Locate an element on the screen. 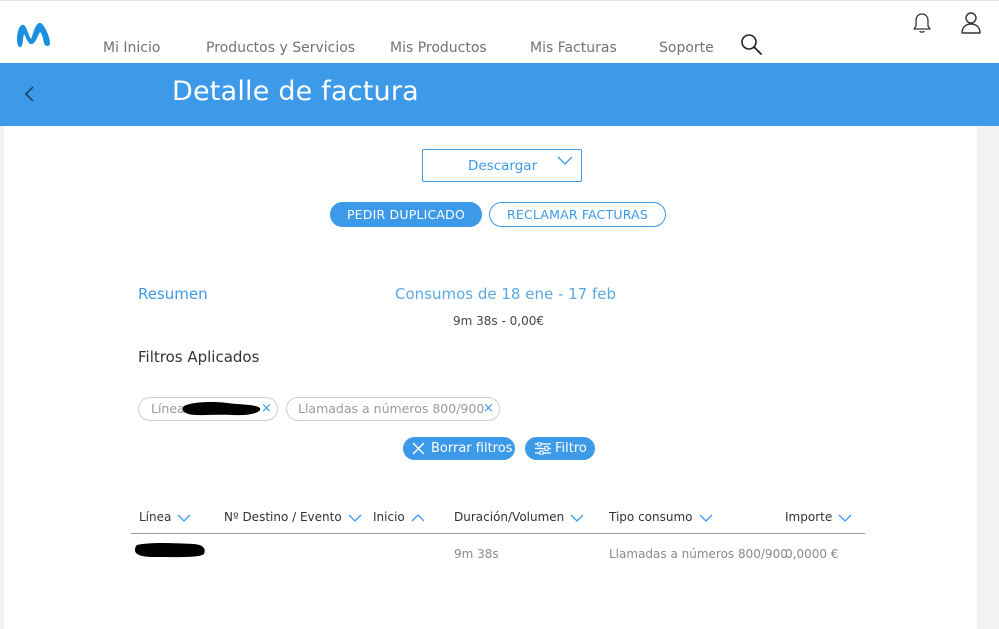 This screenshot has width=999, height=629. bell-icon is located at coordinates (922, 23).